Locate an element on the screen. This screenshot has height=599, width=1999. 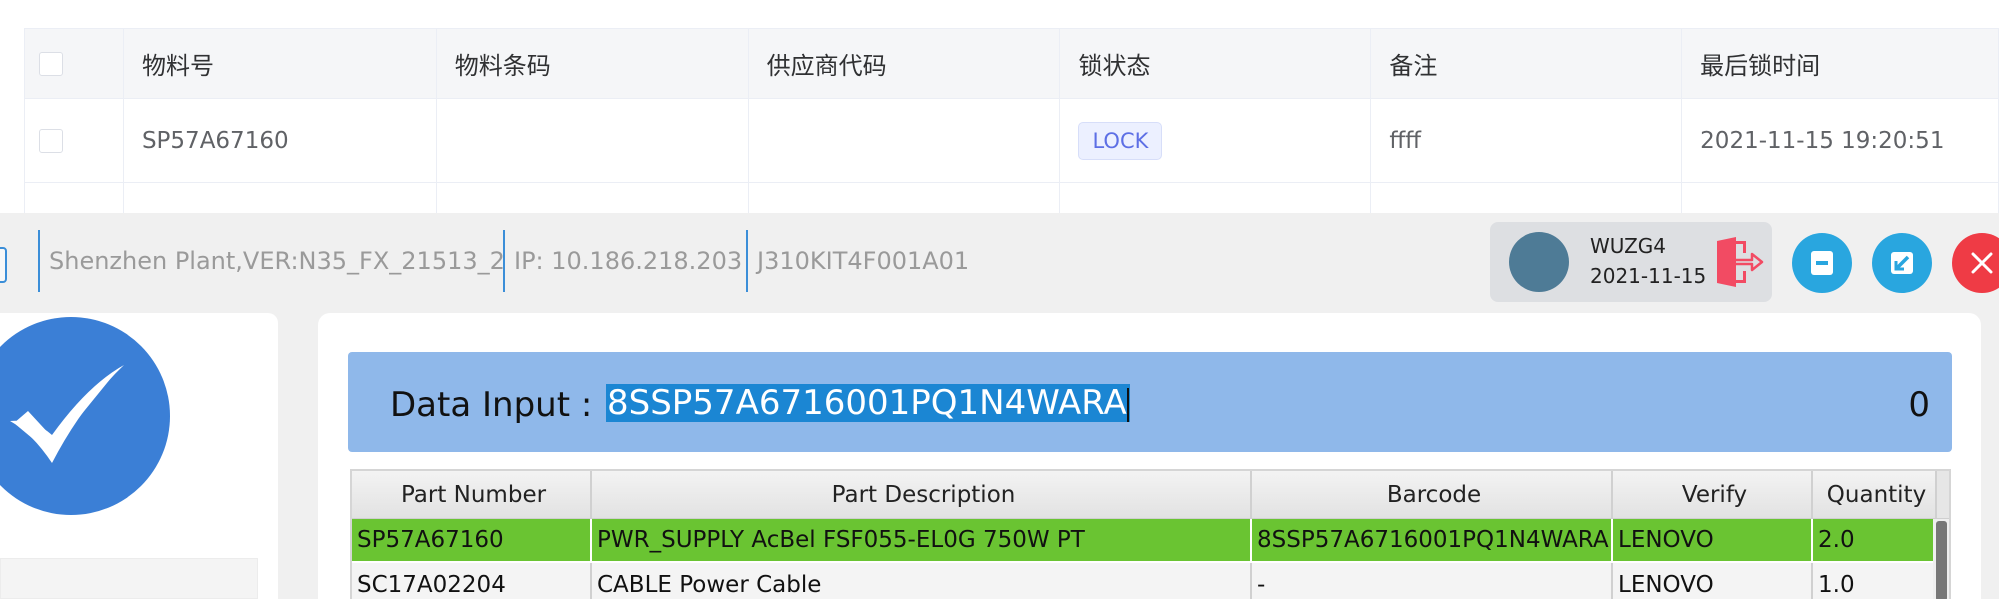
minimize-icon is located at coordinates (1822, 263).